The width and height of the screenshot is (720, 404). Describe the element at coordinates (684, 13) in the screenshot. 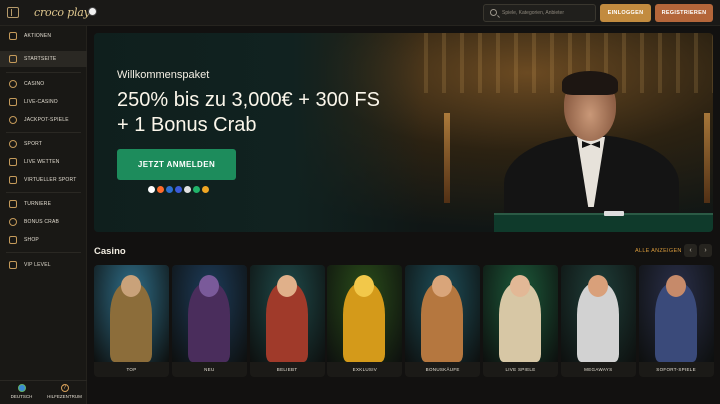

I see `register-button: REGISTRIEREN` at that location.